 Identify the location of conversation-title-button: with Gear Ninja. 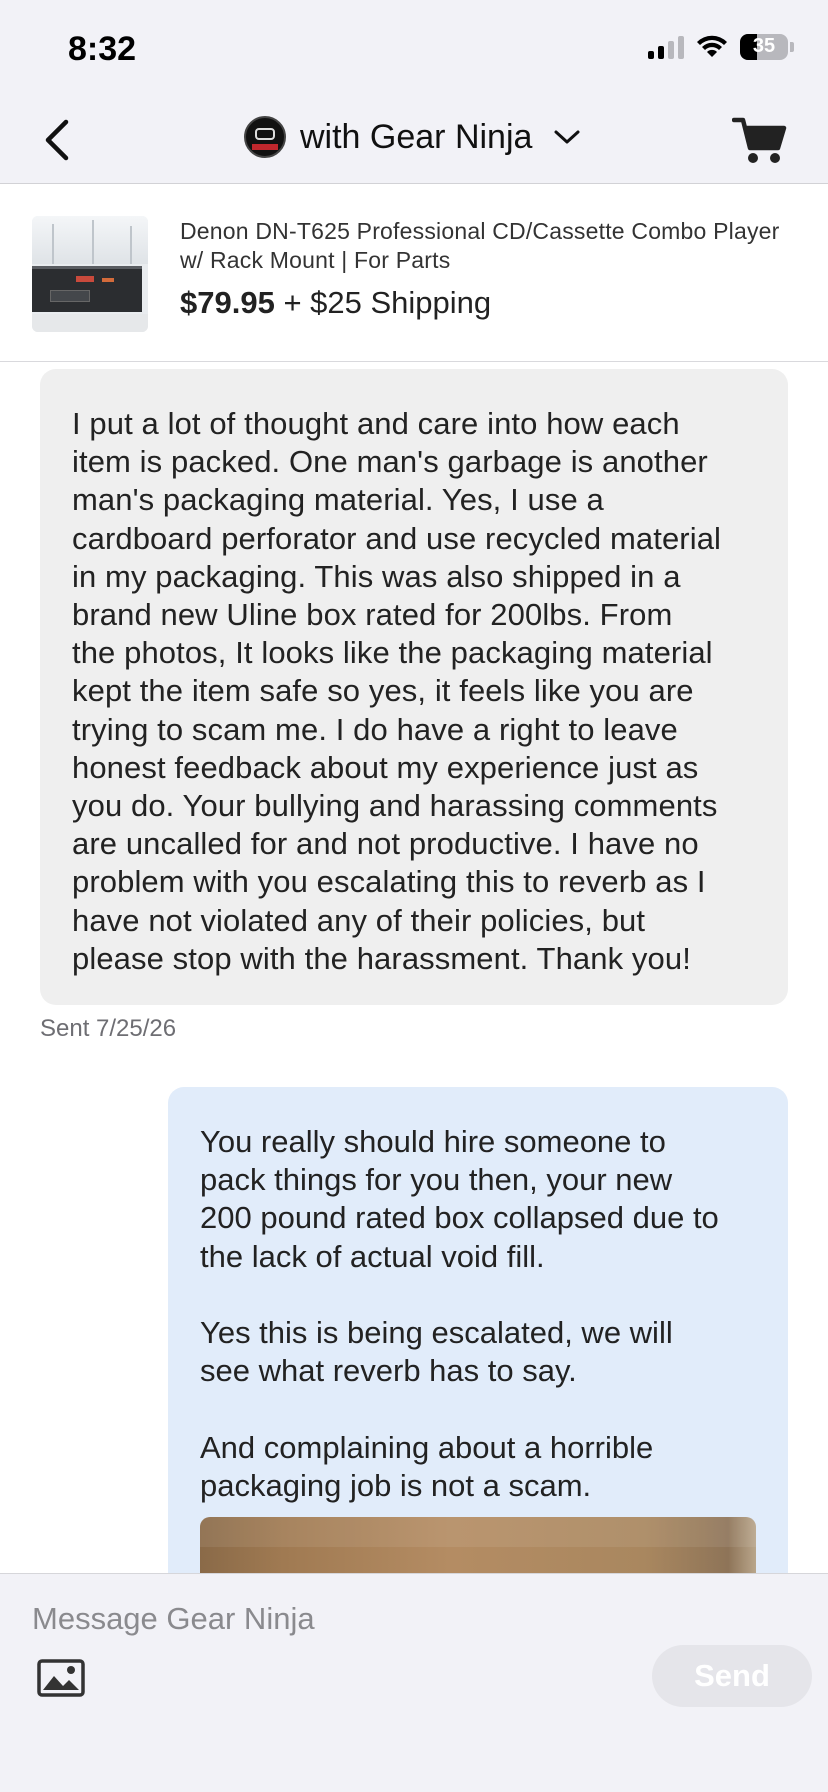
(413, 137).